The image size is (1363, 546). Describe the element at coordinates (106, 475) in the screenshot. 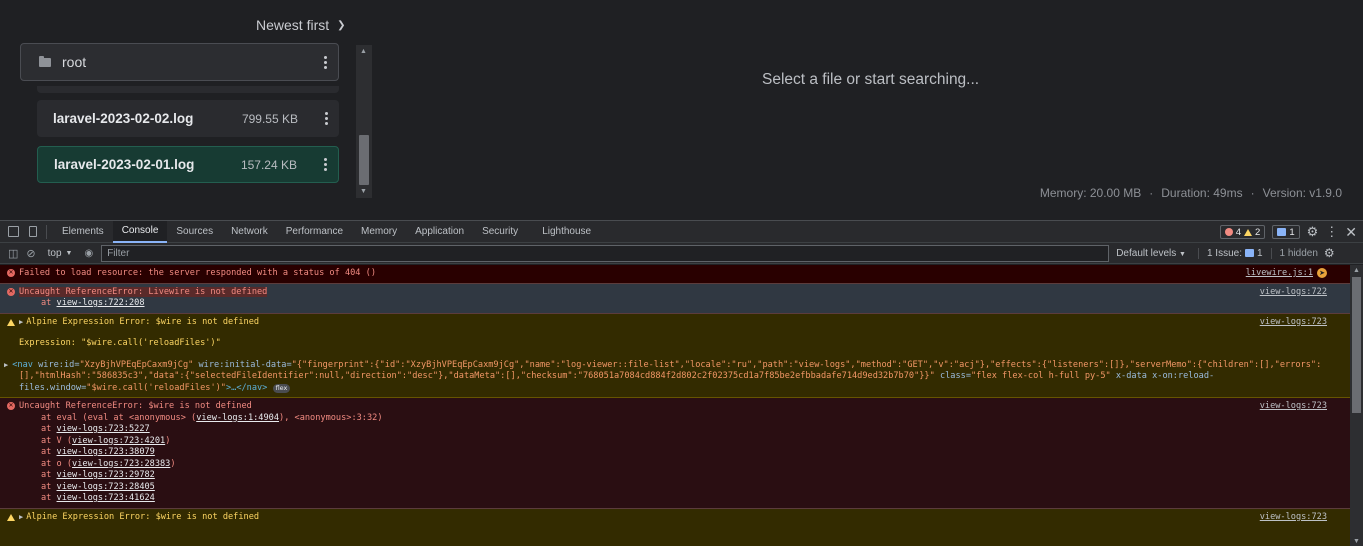

I see `frame-link: view-logs:723:29782` at that location.